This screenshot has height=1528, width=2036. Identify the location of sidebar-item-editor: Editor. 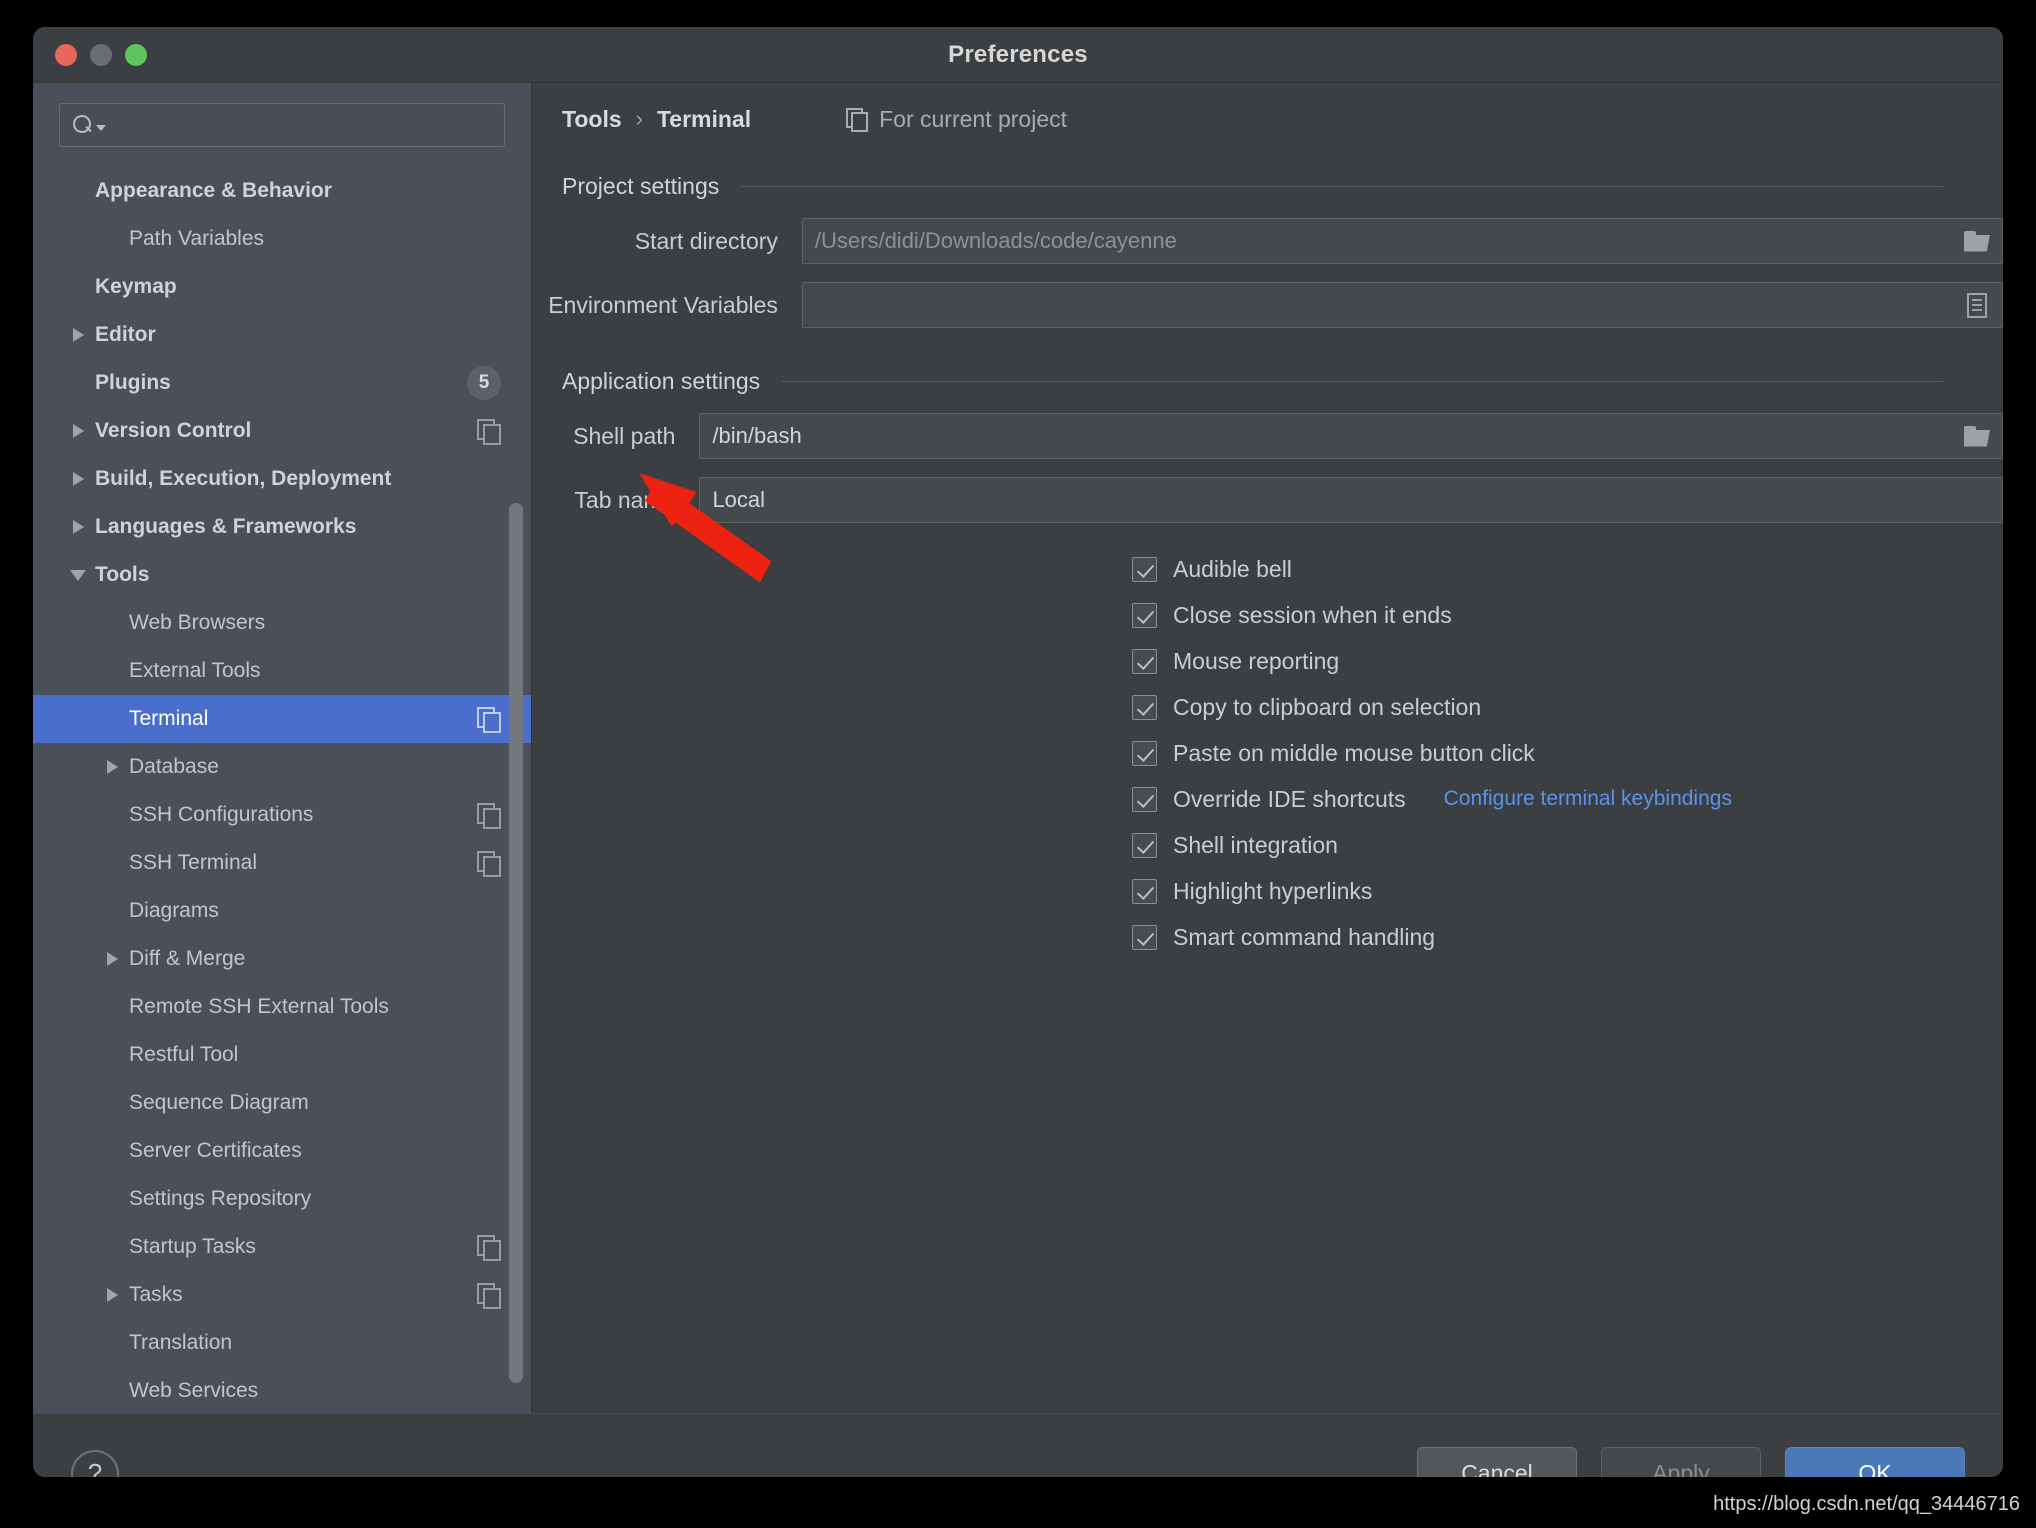
(282, 335).